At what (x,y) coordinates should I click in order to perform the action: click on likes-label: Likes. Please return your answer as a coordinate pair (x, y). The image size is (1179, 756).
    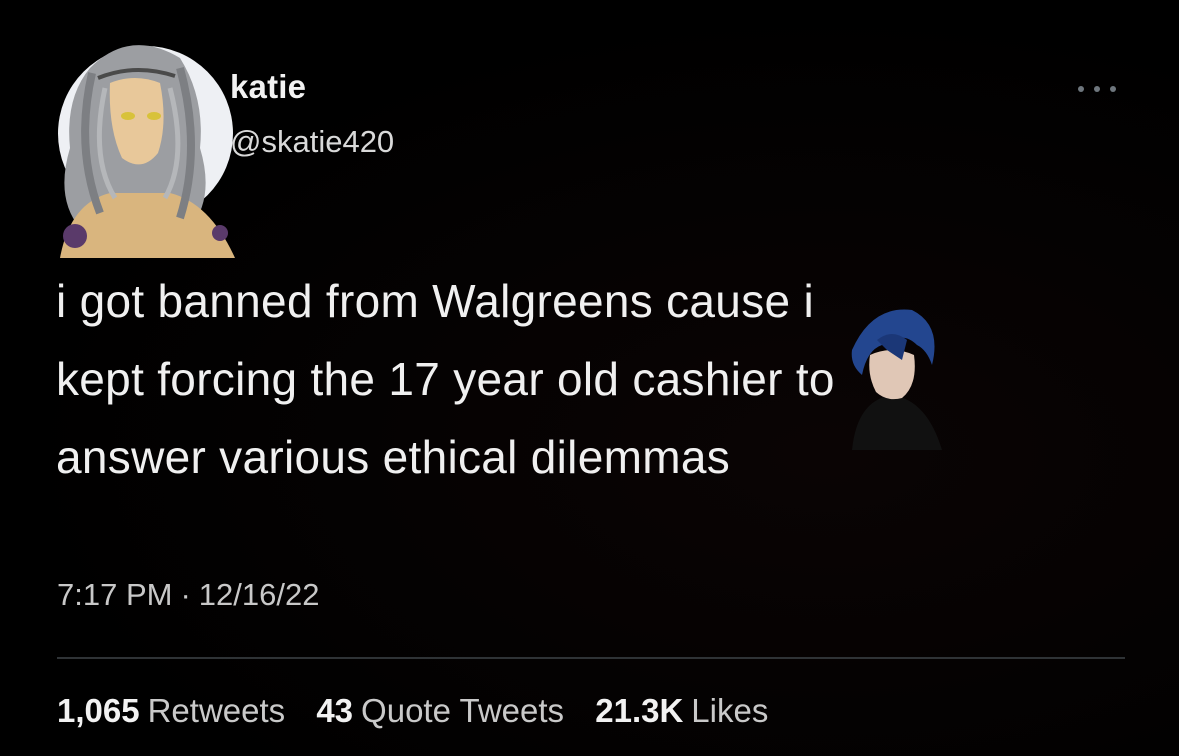
    Looking at the image, I should click on (730, 710).